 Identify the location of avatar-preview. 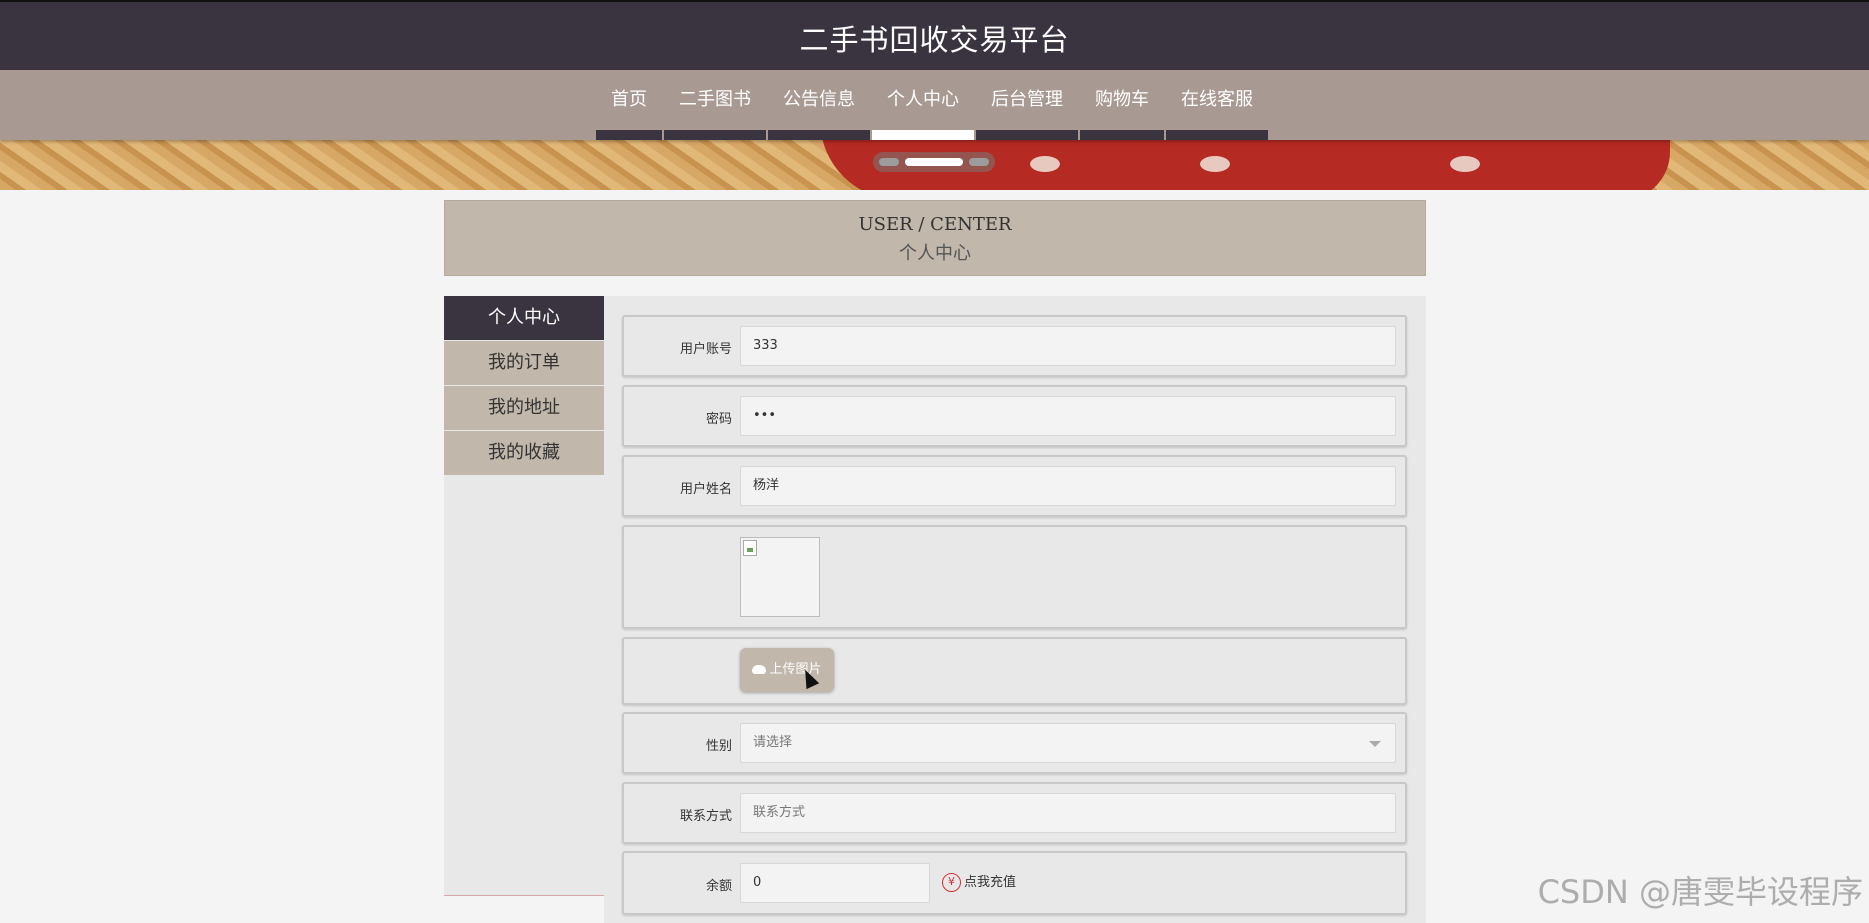
(780, 577).